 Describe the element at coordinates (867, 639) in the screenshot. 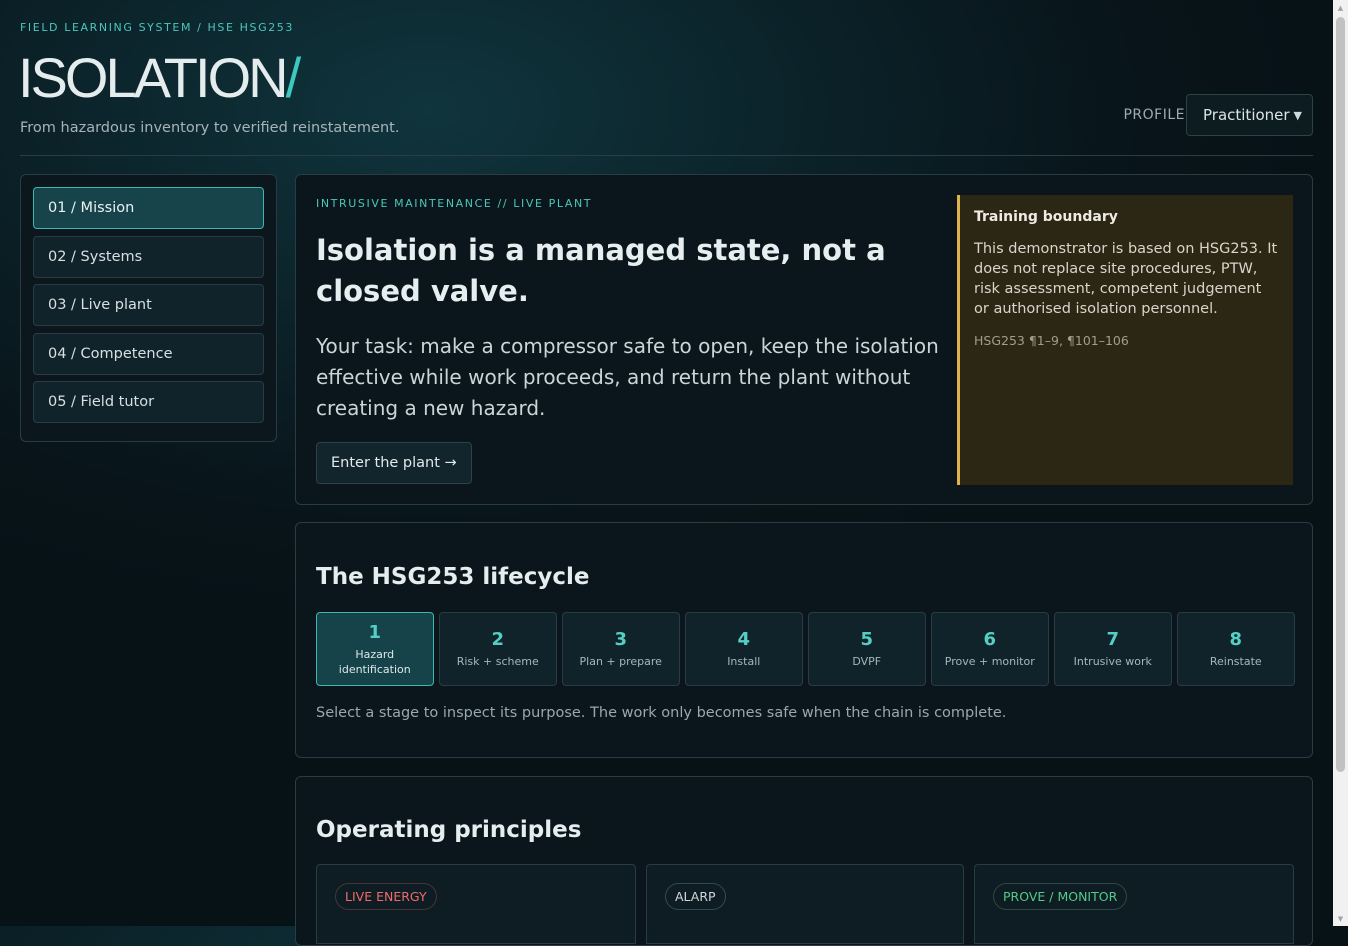

I see `stage-number: 5` at that location.